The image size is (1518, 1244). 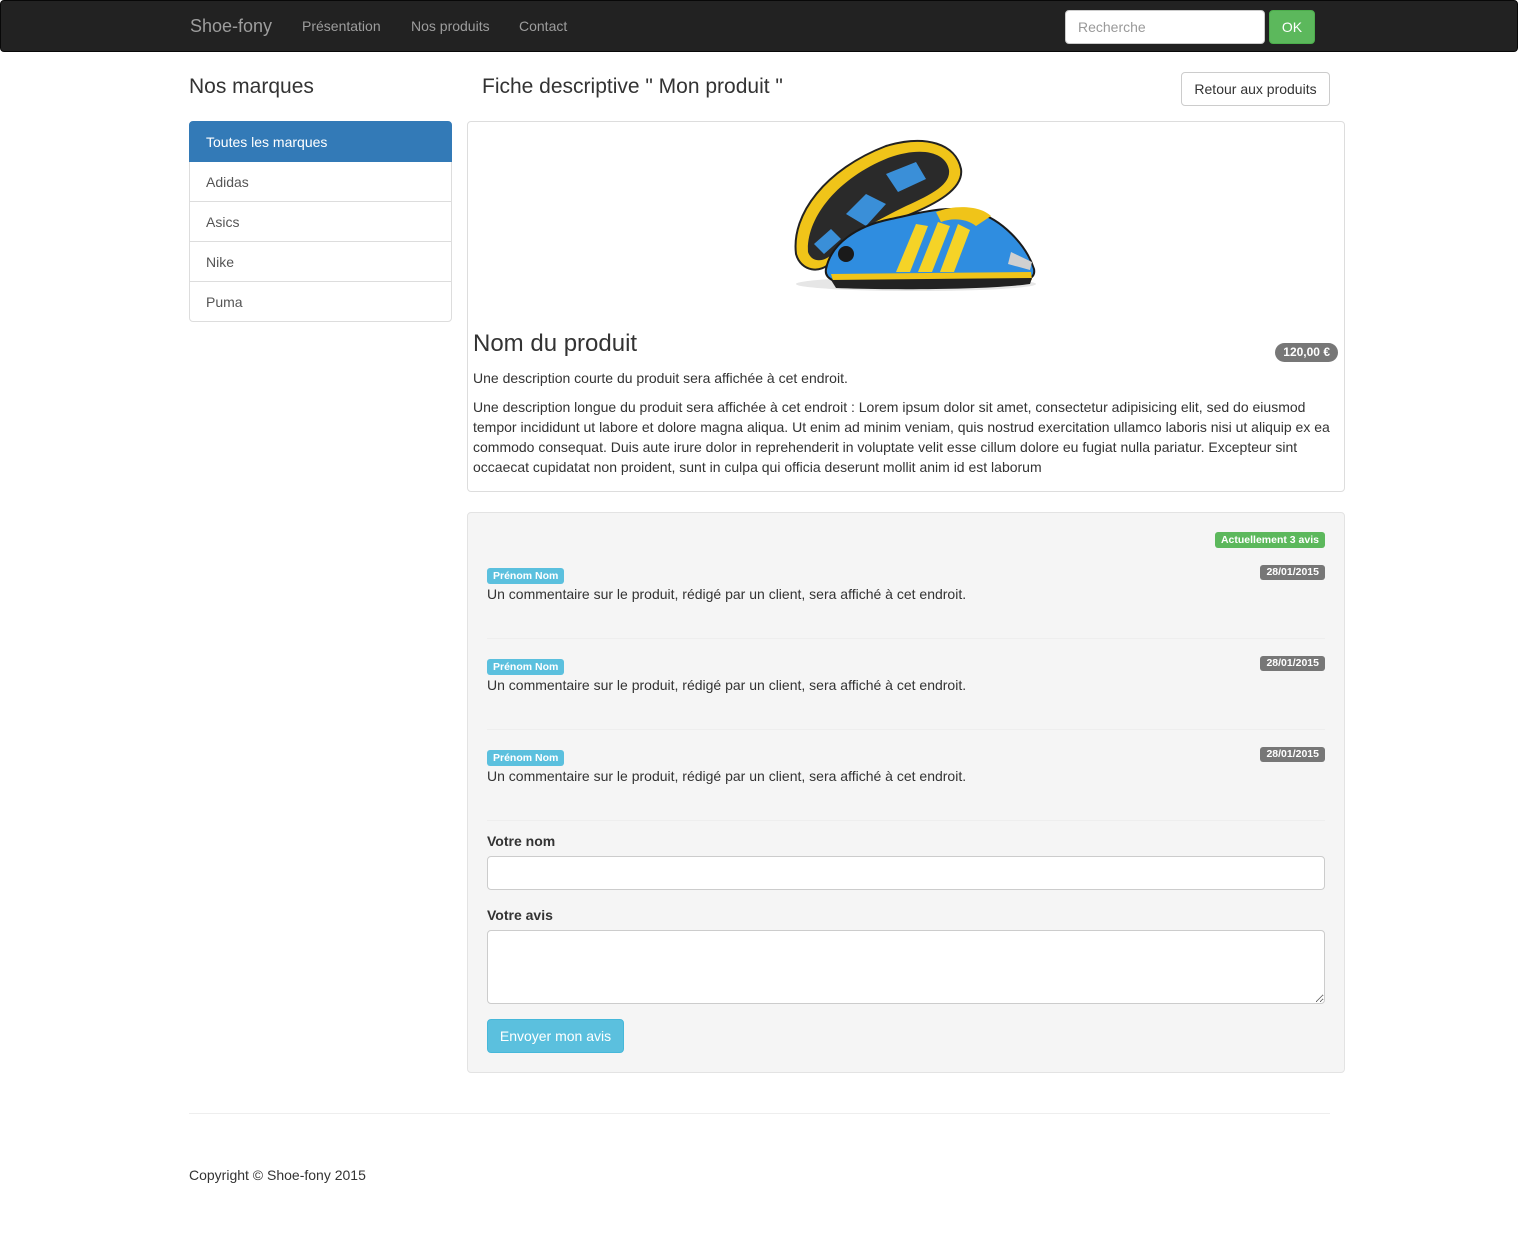 I want to click on brand-item-asics: Asics, so click(x=320, y=221).